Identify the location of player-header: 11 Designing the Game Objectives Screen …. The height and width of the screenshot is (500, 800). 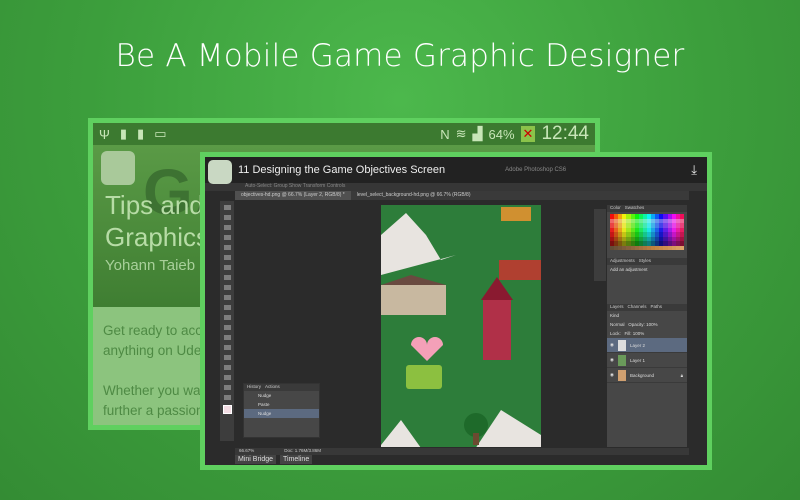
(456, 170).